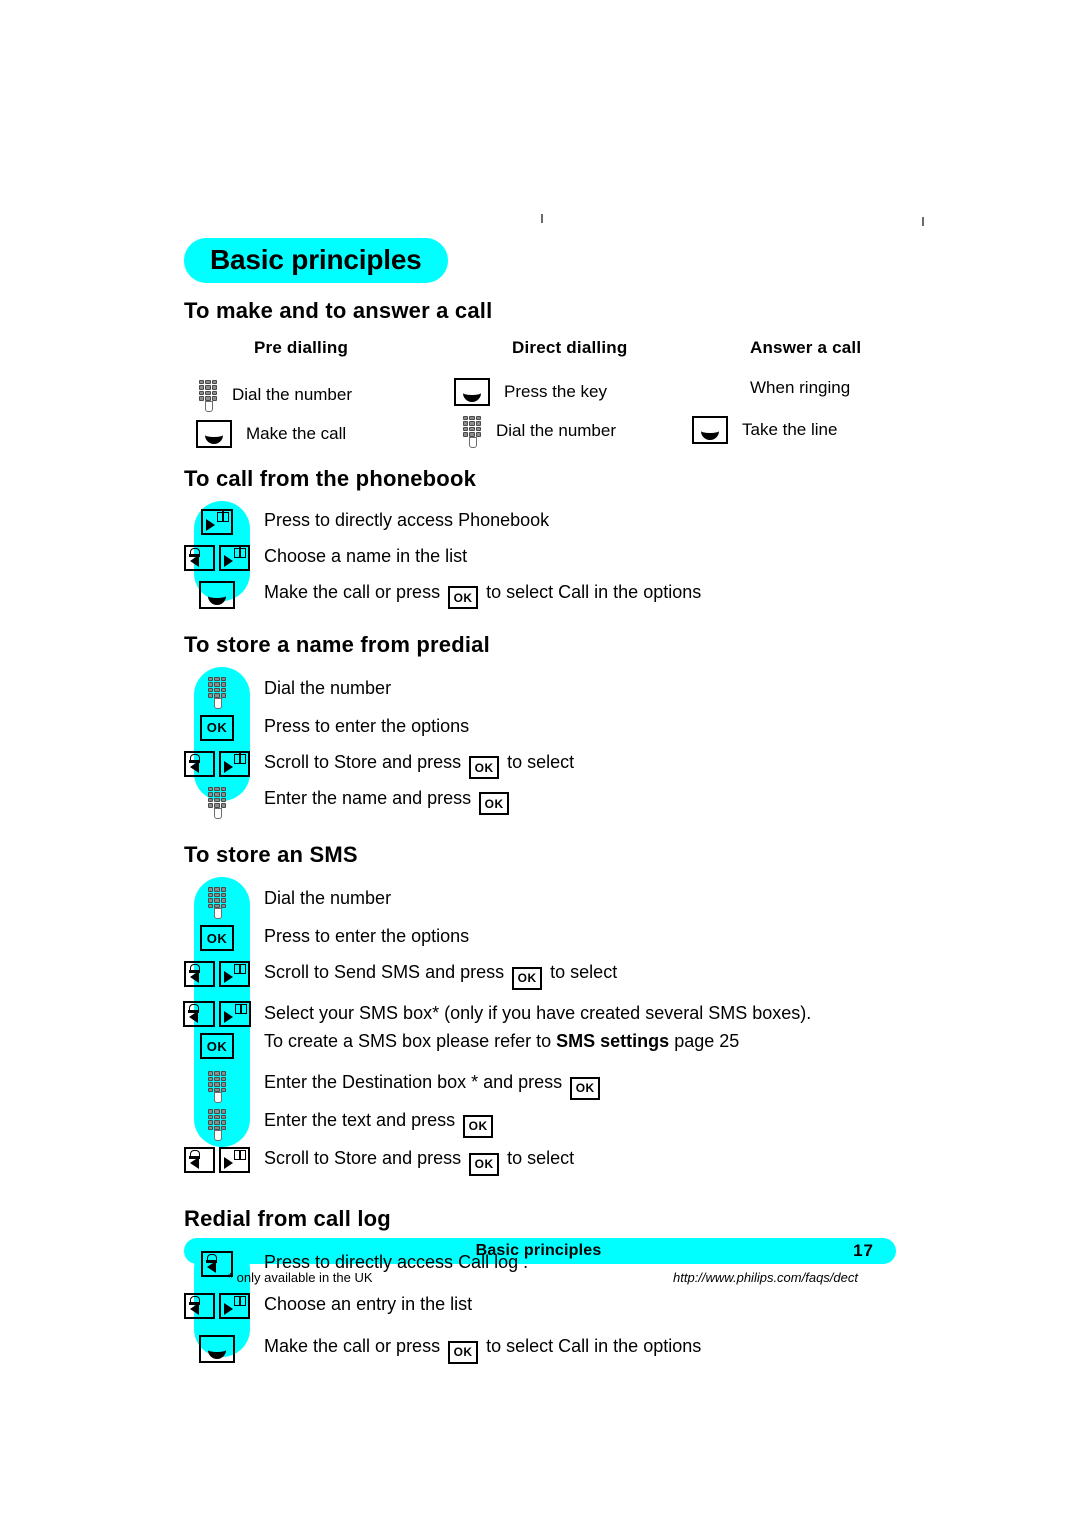 This screenshot has height=1528, width=1080. Describe the element at coordinates (426, 1084) in the screenshot. I see `step-text: Enter the Destination box * and press OK` at that location.